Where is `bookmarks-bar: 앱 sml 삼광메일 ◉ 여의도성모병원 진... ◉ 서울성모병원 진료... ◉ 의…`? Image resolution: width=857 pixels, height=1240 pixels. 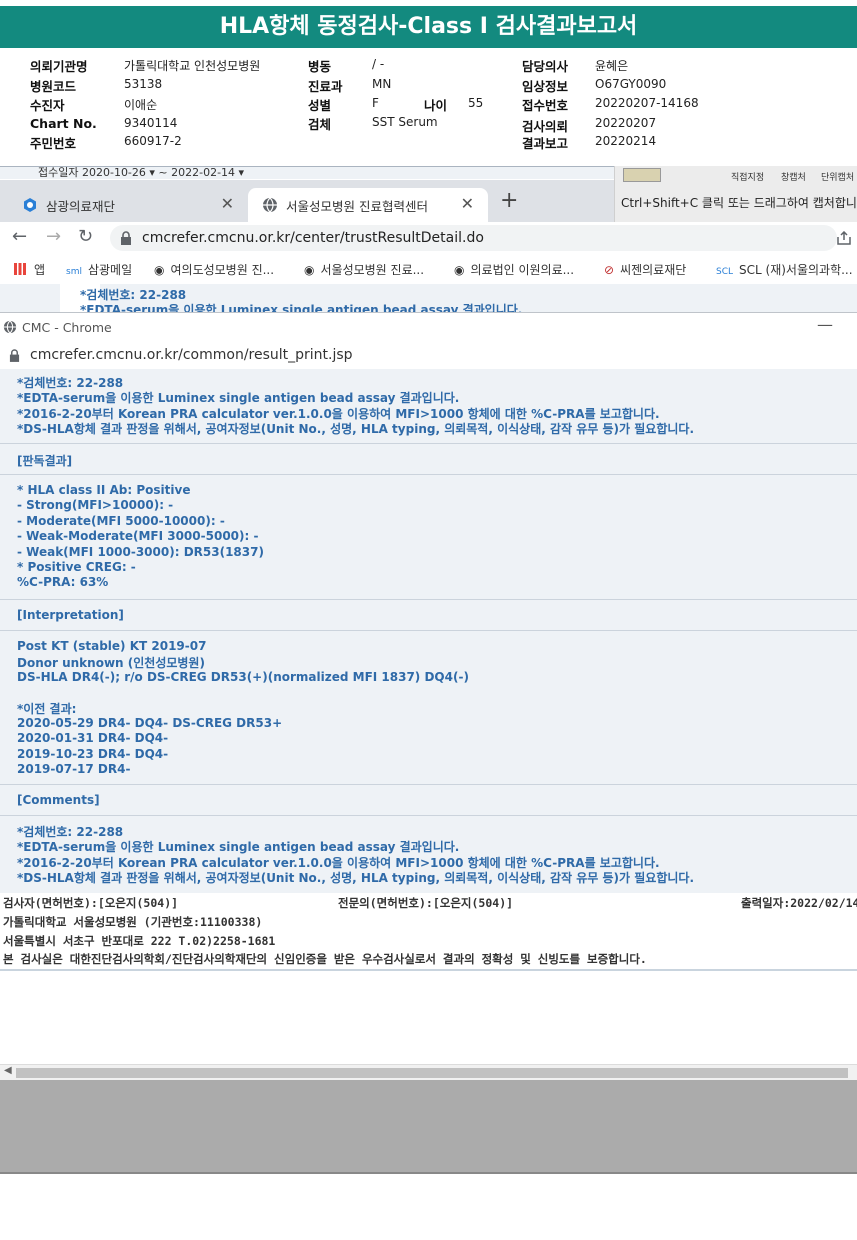
bookmarks-bar: 앱 sml 삼광메일 ◉ 여의도성모병원 진... ◉ 서울성모병원 진료... ◉ 의… is located at coordinates (428, 269).